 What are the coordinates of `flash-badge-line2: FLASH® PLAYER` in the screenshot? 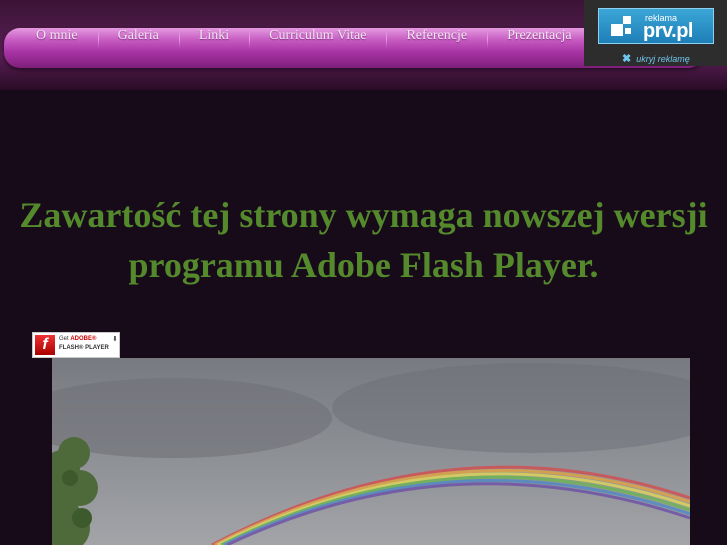 It's located at (84, 348).